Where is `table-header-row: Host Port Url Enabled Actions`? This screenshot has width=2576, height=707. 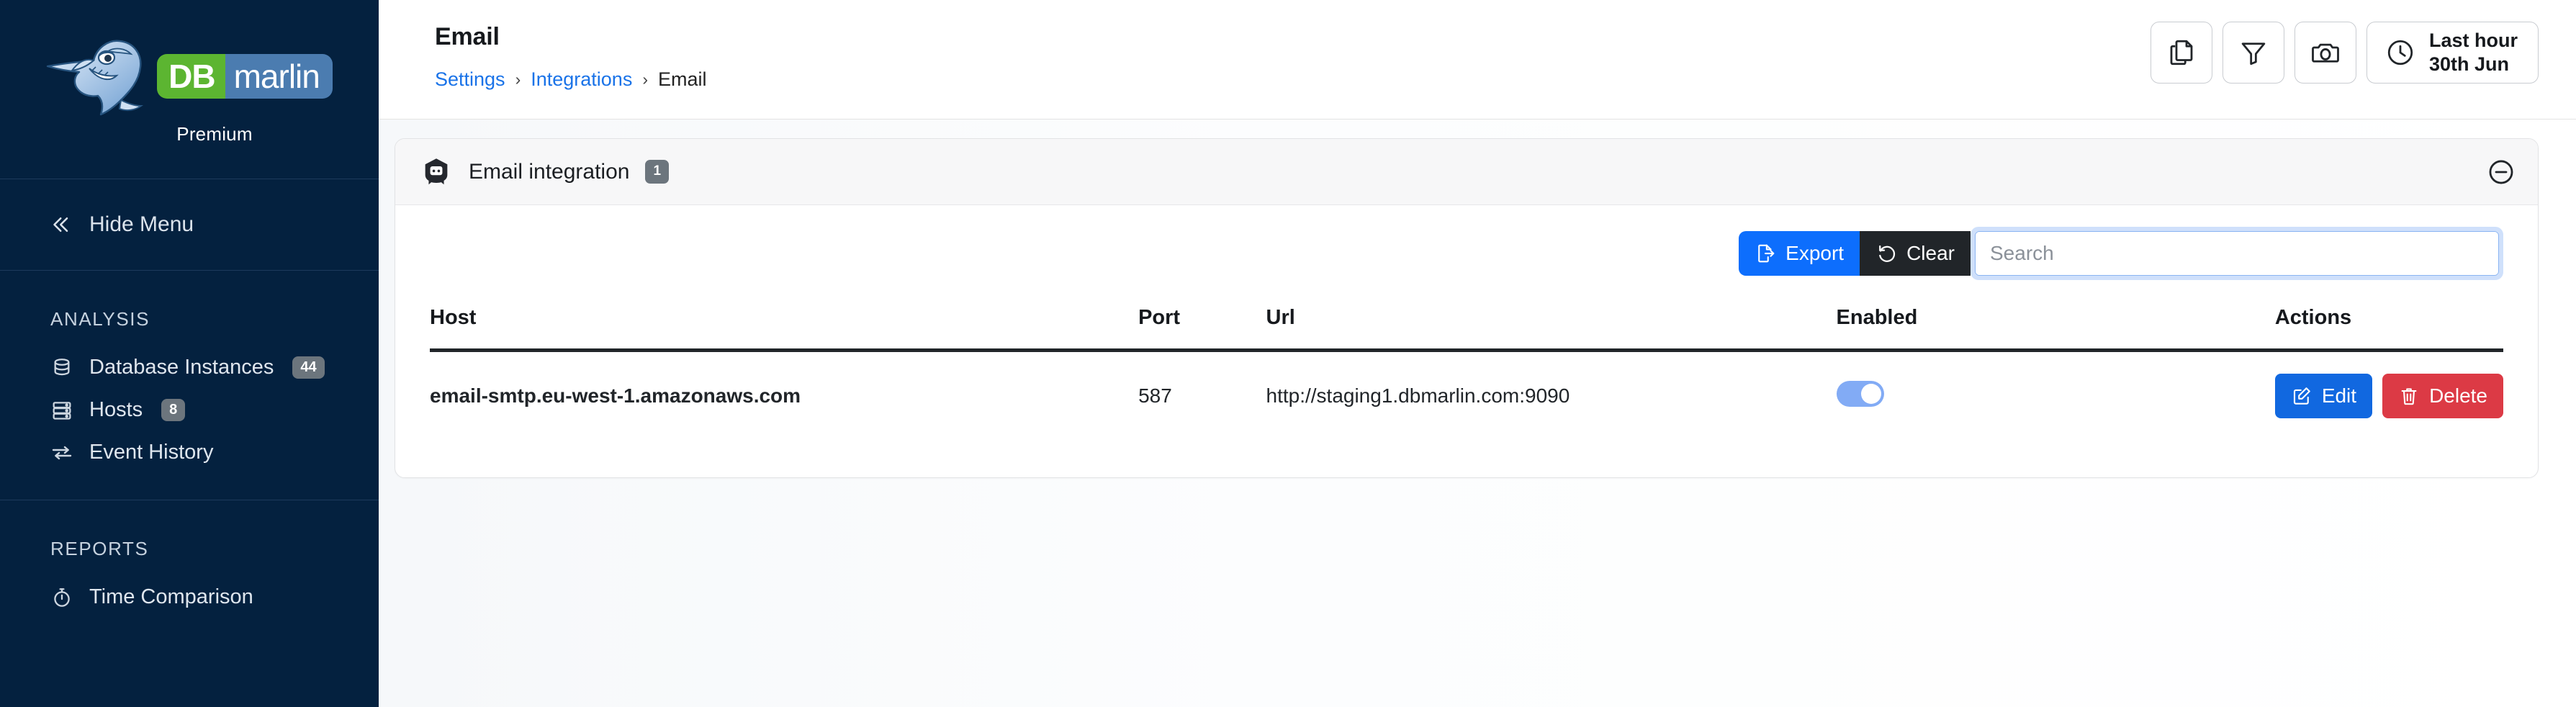 table-header-row: Host Port Url Enabled Actions is located at coordinates (1466, 329).